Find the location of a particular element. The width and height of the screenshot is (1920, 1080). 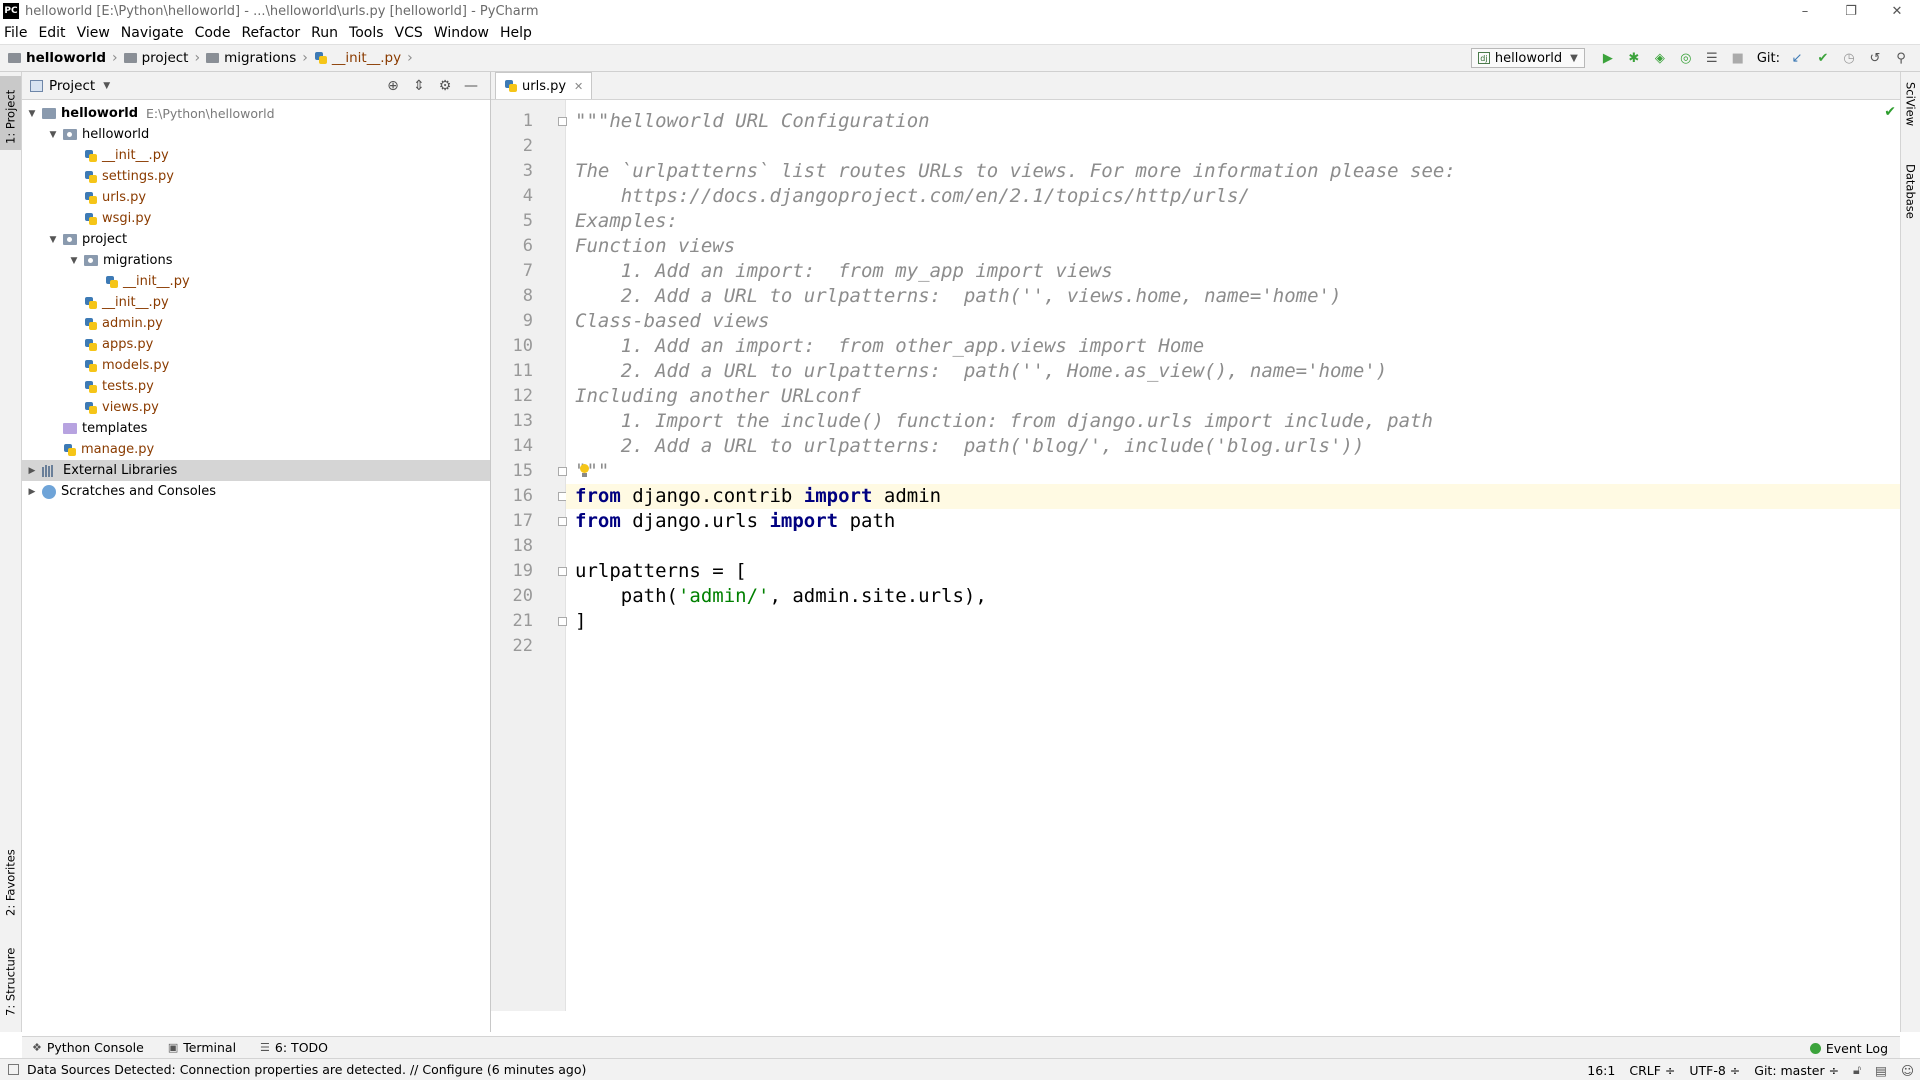

menu-file: File is located at coordinates (15, 33).